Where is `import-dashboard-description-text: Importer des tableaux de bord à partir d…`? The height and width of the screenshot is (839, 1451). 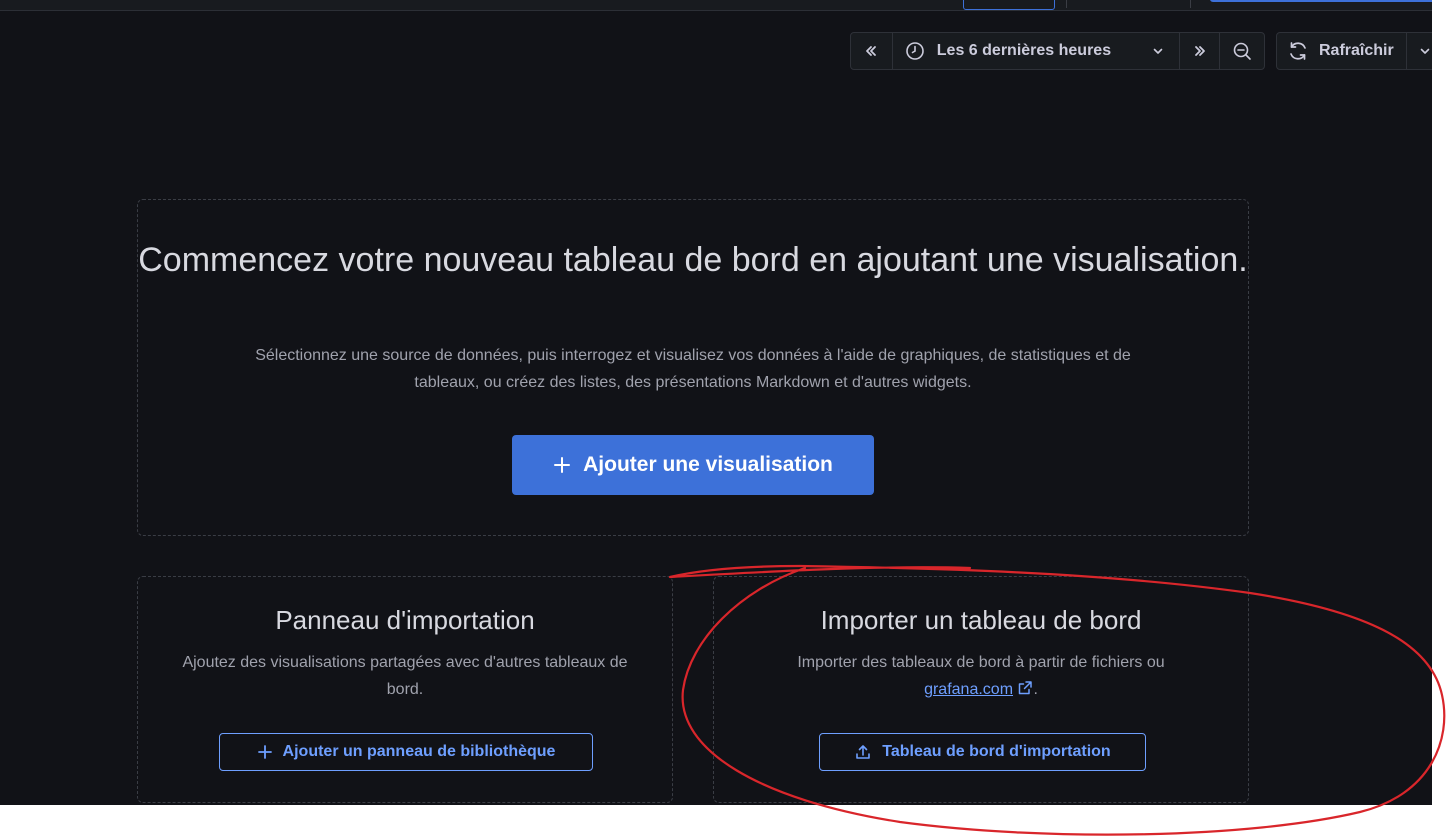 import-dashboard-description-text: Importer des tableaux de bord à partir d… is located at coordinates (981, 662).